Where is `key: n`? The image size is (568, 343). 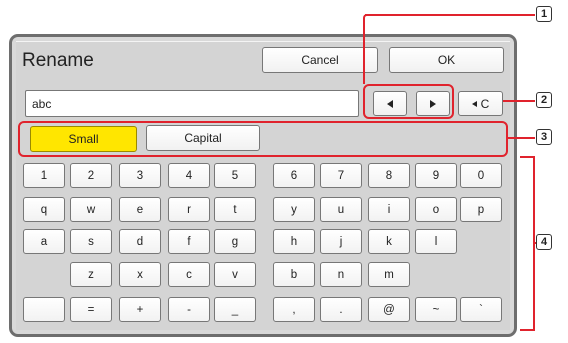
key: n is located at coordinates (341, 274).